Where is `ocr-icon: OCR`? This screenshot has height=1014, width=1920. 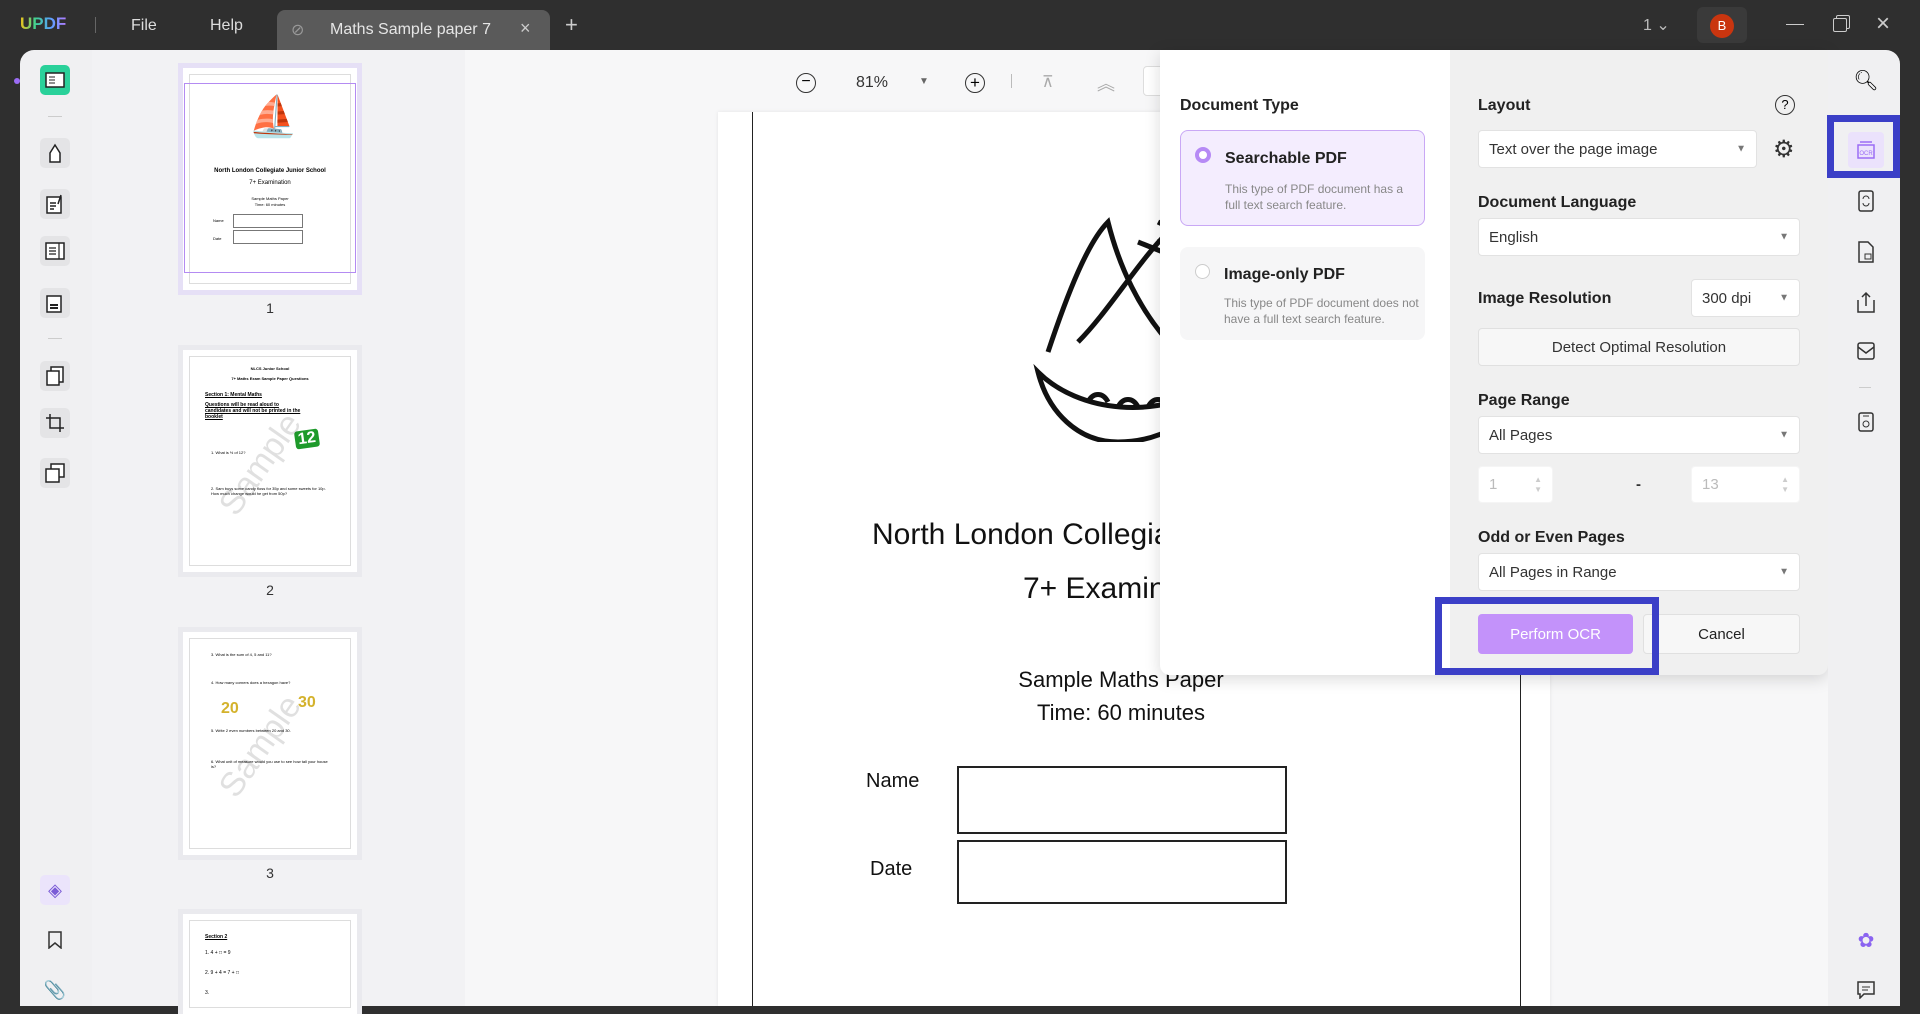 ocr-icon: OCR is located at coordinates (1866, 150).